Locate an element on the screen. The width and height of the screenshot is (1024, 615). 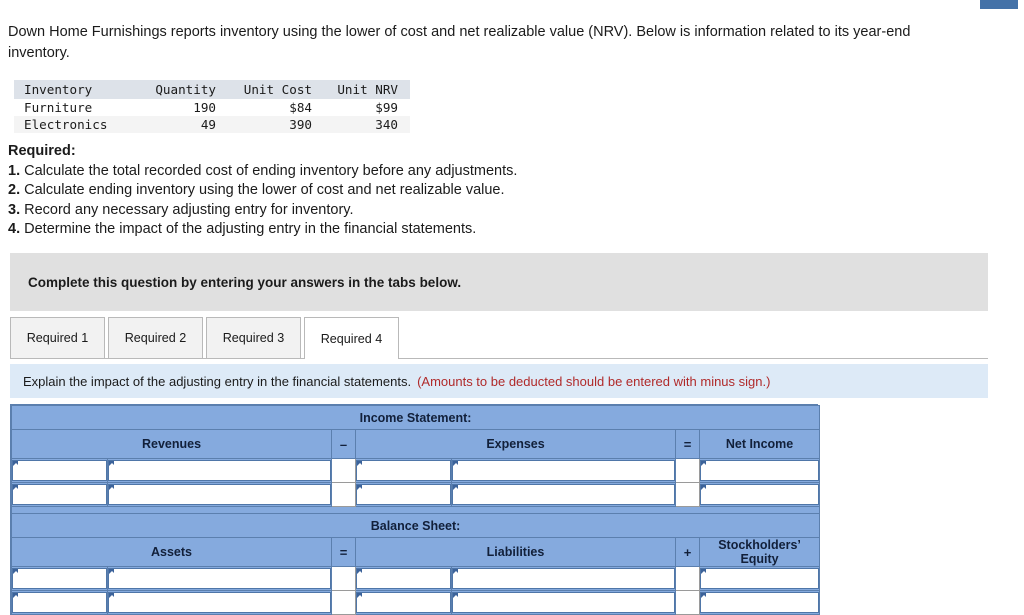
top-right-marker is located at coordinates (999, 4).